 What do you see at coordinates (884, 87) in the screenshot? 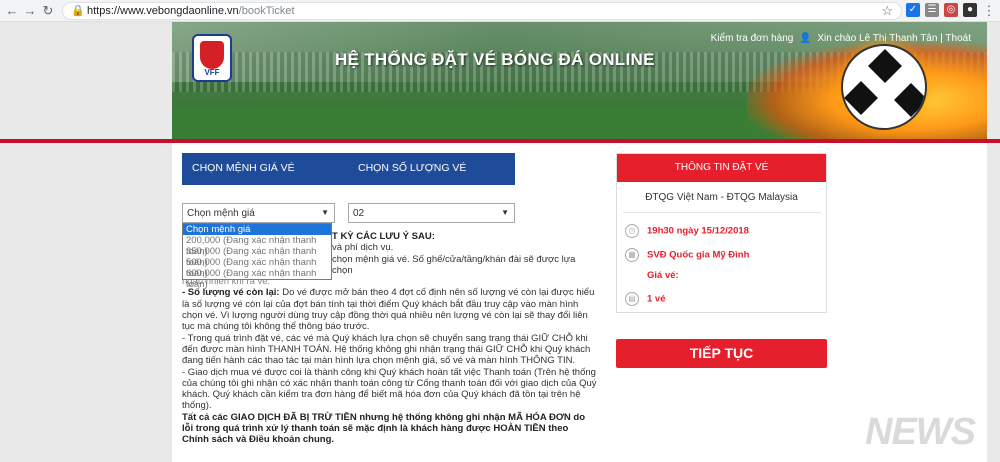
I see `soccer-ball-graphic` at bounding box center [884, 87].